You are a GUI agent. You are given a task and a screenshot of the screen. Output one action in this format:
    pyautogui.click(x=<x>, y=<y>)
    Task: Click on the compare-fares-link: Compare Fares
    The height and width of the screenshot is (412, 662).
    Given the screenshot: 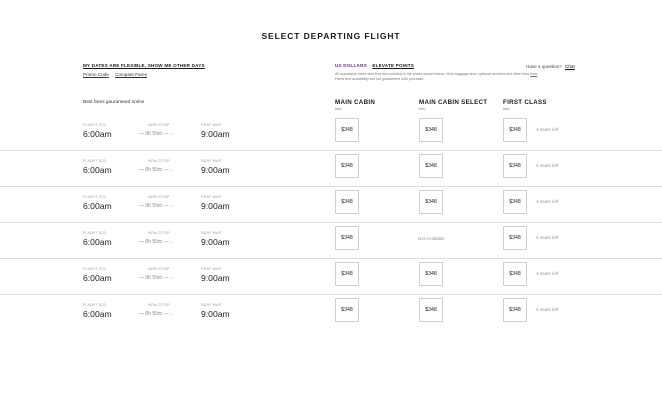 What is the action you would take?
    pyautogui.click(x=131, y=74)
    